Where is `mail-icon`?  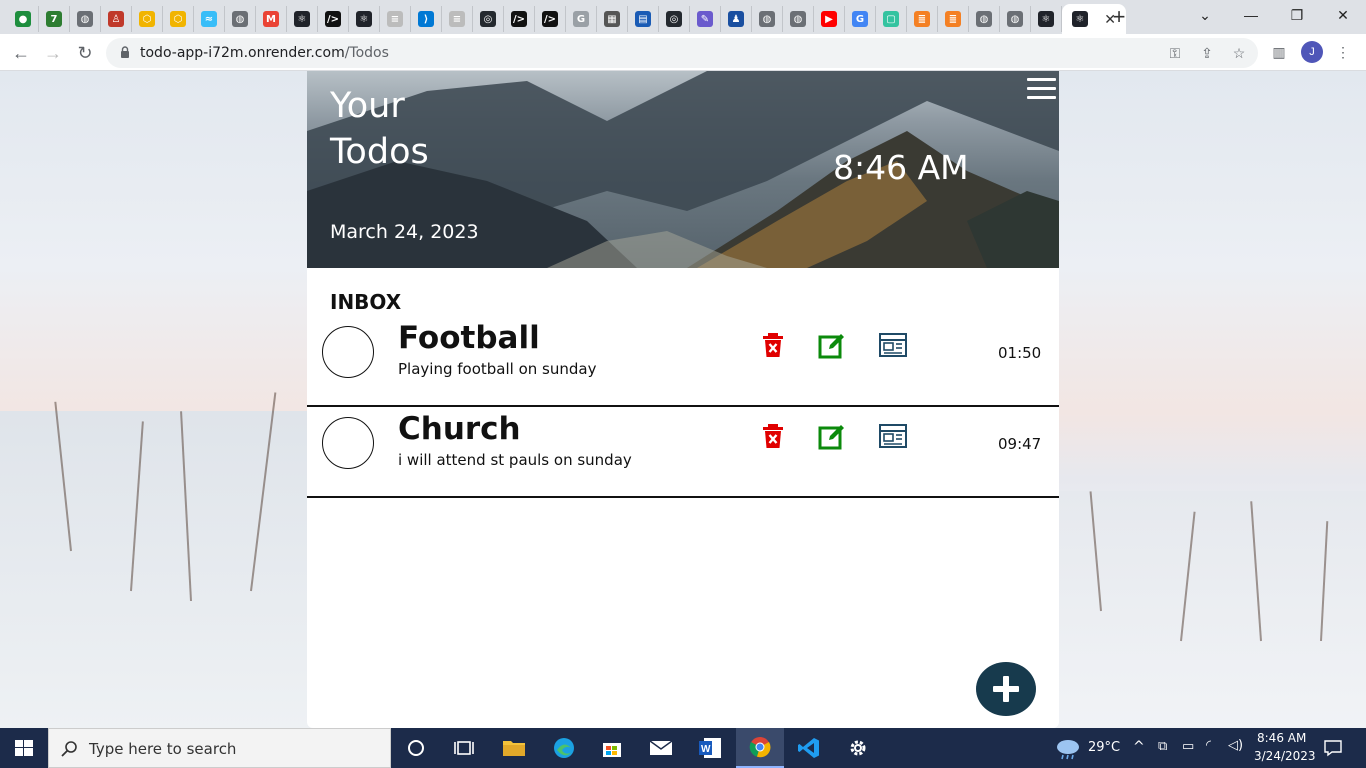
mail-icon is located at coordinates (661, 748).